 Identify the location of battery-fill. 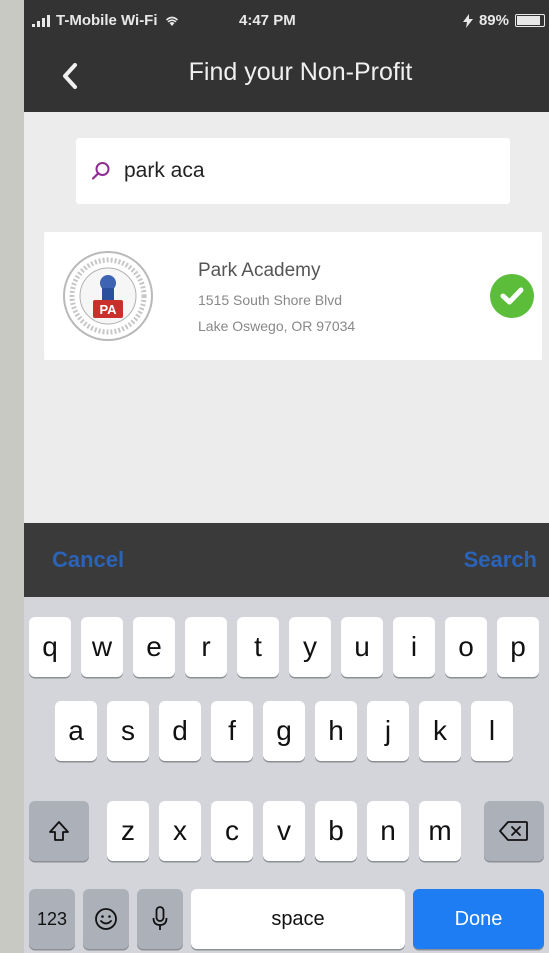
(528, 20).